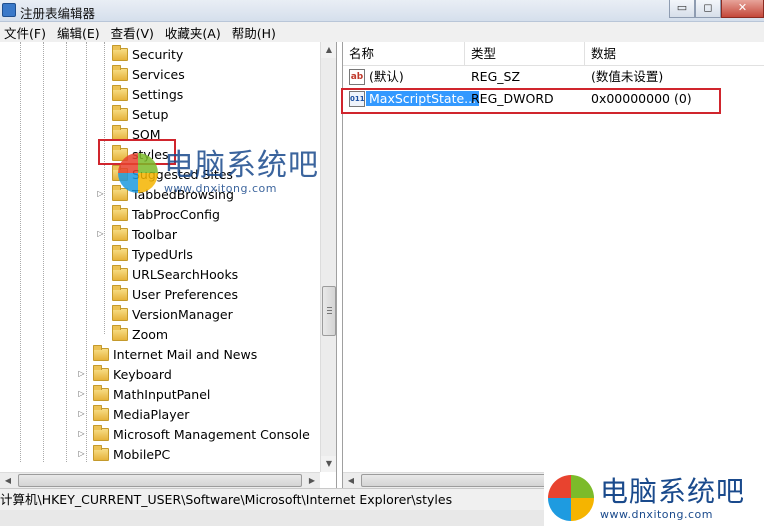 Image resolution: width=764 pixels, height=526 pixels. I want to click on menu-file: 文件(F), so click(26, 32).